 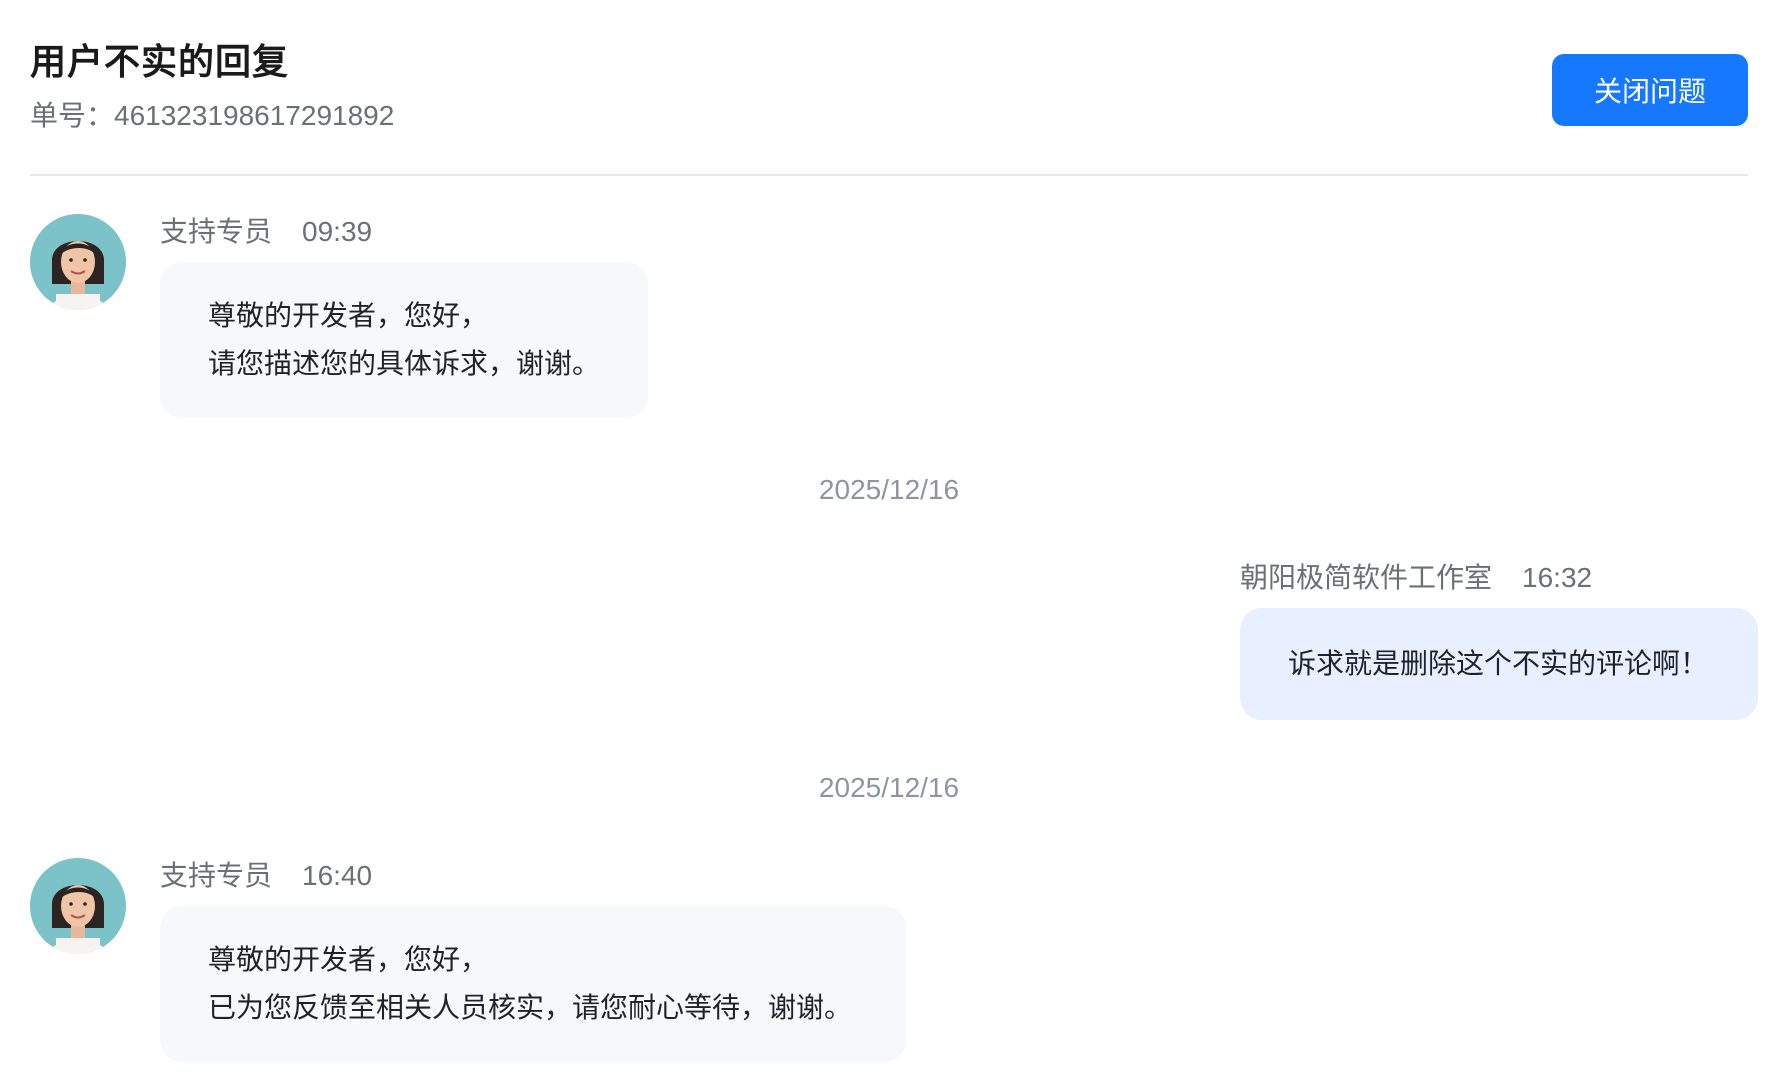 What do you see at coordinates (254, 115) in the screenshot?
I see `ticket-number: 461323198617291892` at bounding box center [254, 115].